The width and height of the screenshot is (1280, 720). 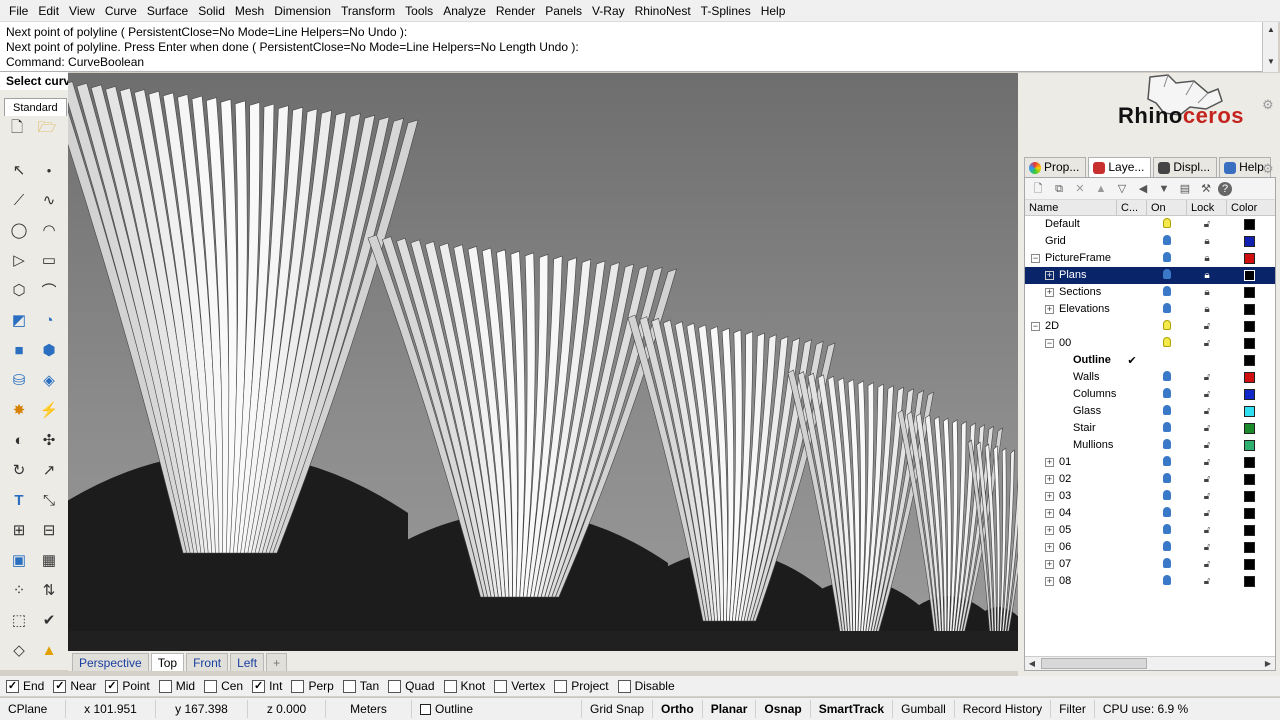 What do you see at coordinates (1270, 47) in the screenshot?
I see `command-scrollbar: ▲ ▼` at bounding box center [1270, 47].